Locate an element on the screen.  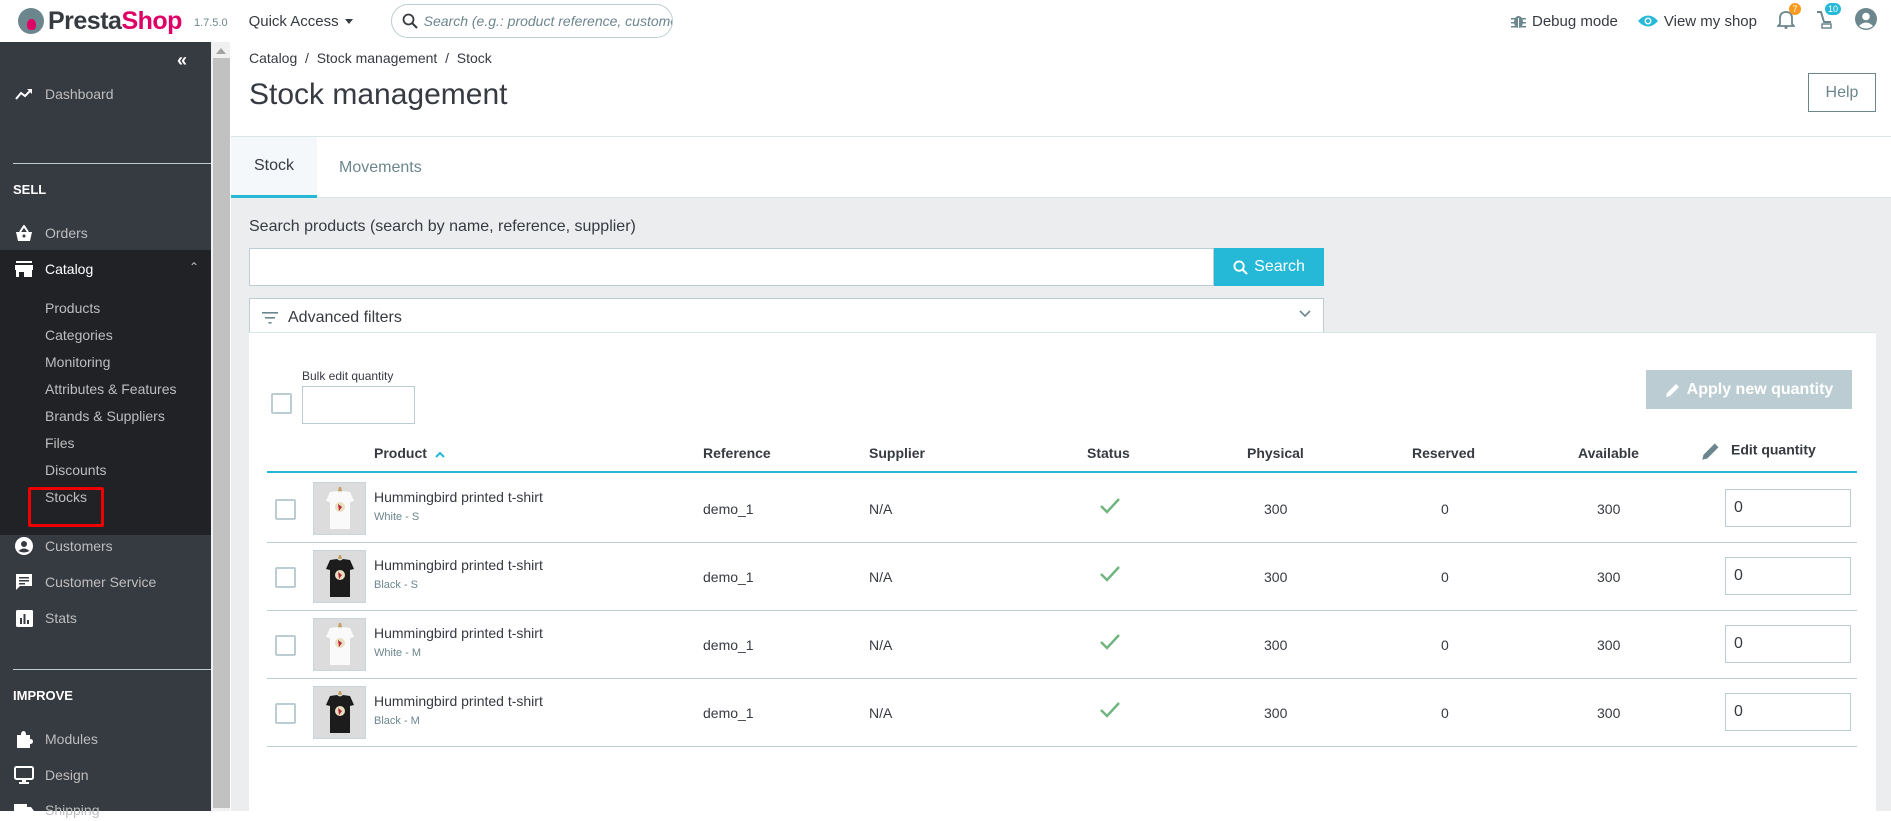
reserved-quantity: 0 is located at coordinates (1445, 713).